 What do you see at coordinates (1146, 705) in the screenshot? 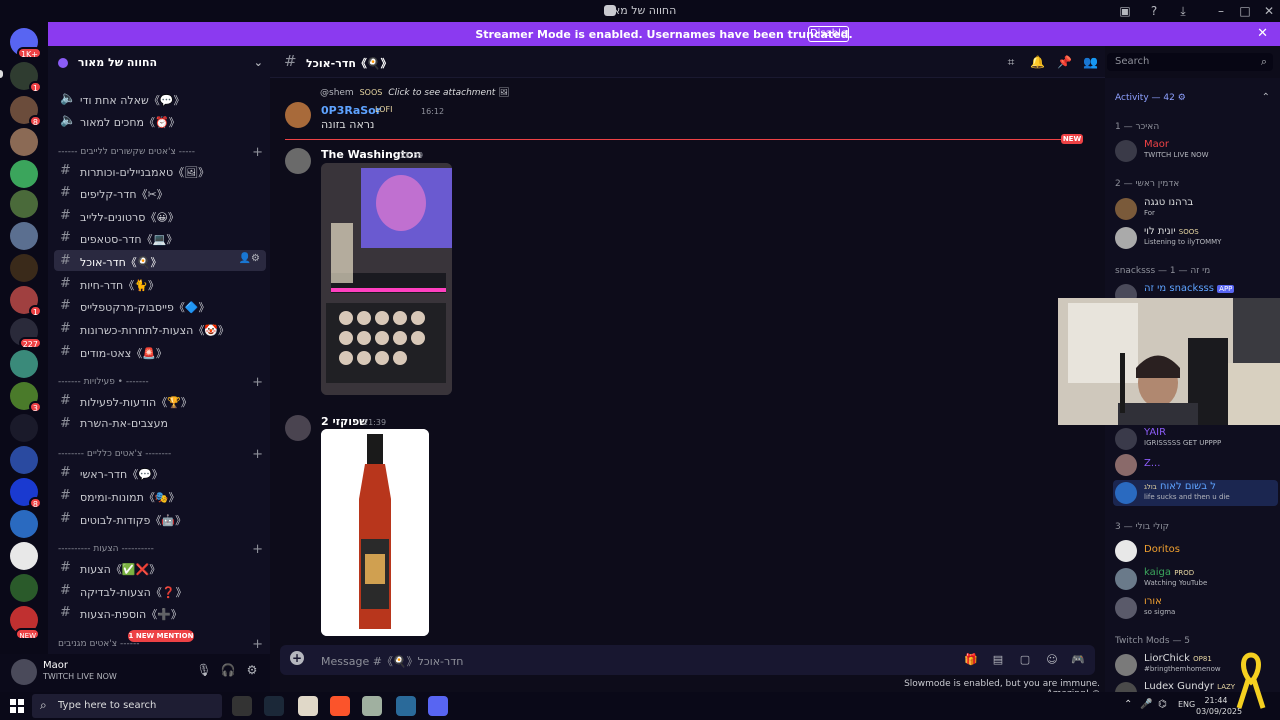
I see `microphone-icon: 🎤` at bounding box center [1146, 705].